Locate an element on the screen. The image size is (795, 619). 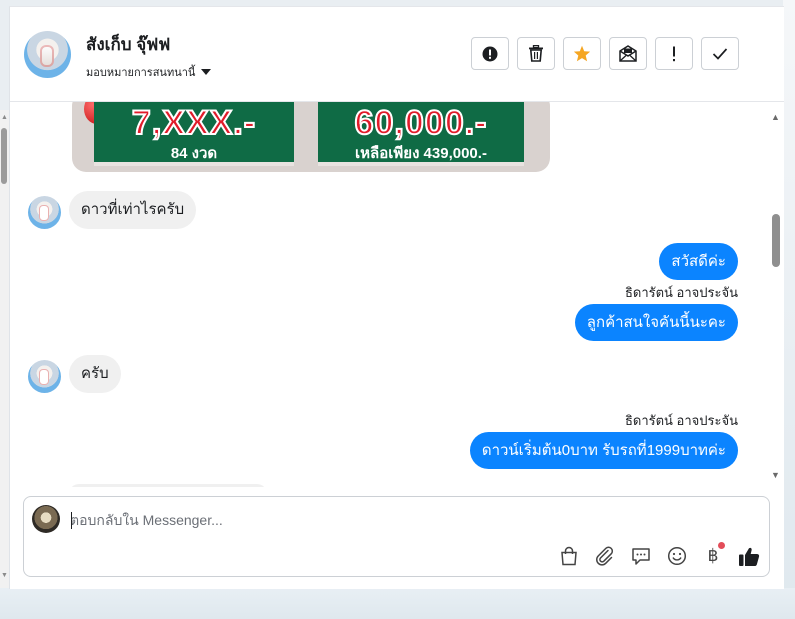
report-button is located at coordinates (490, 53).